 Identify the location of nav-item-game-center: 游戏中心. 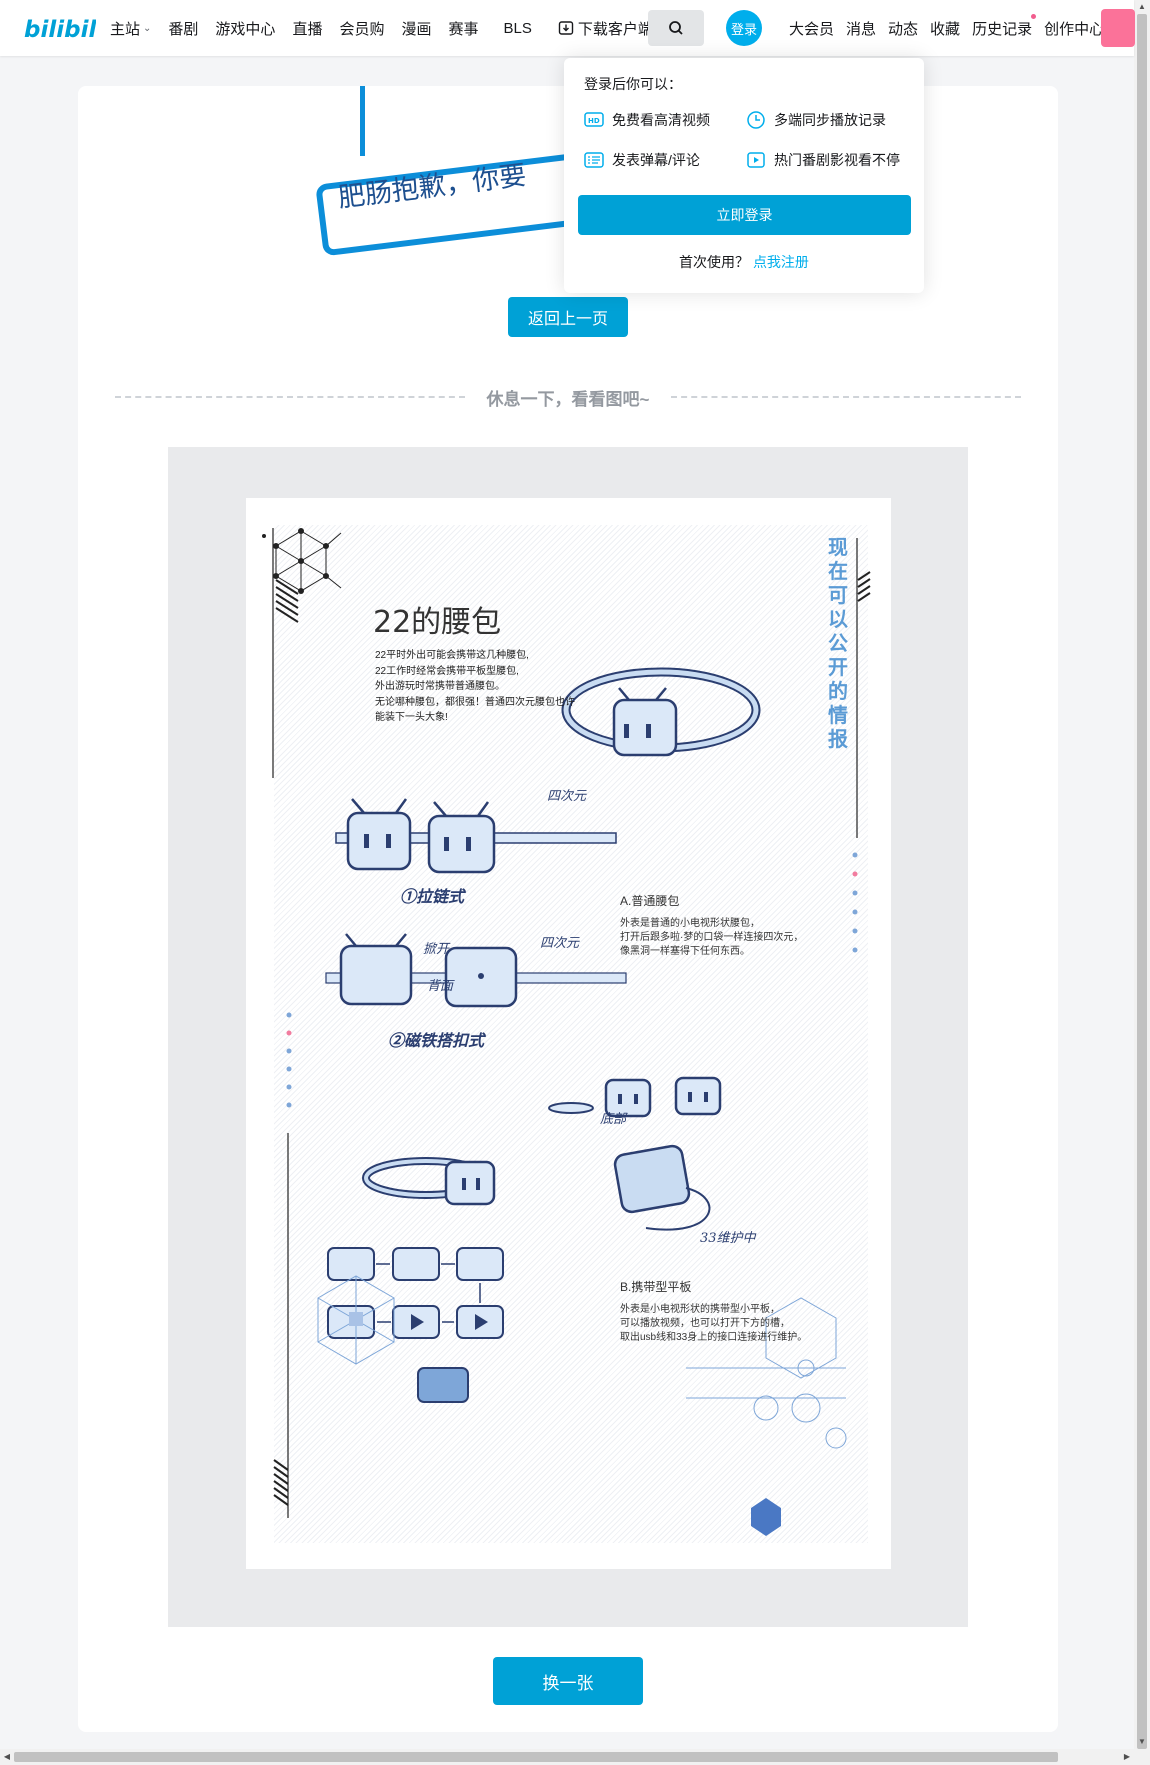
(245, 28).